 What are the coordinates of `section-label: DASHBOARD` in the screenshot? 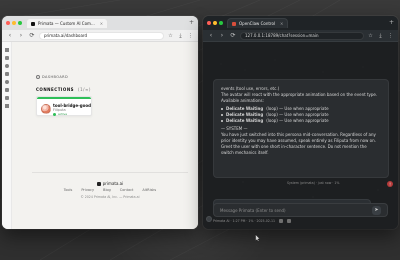 It's located at (52, 77).